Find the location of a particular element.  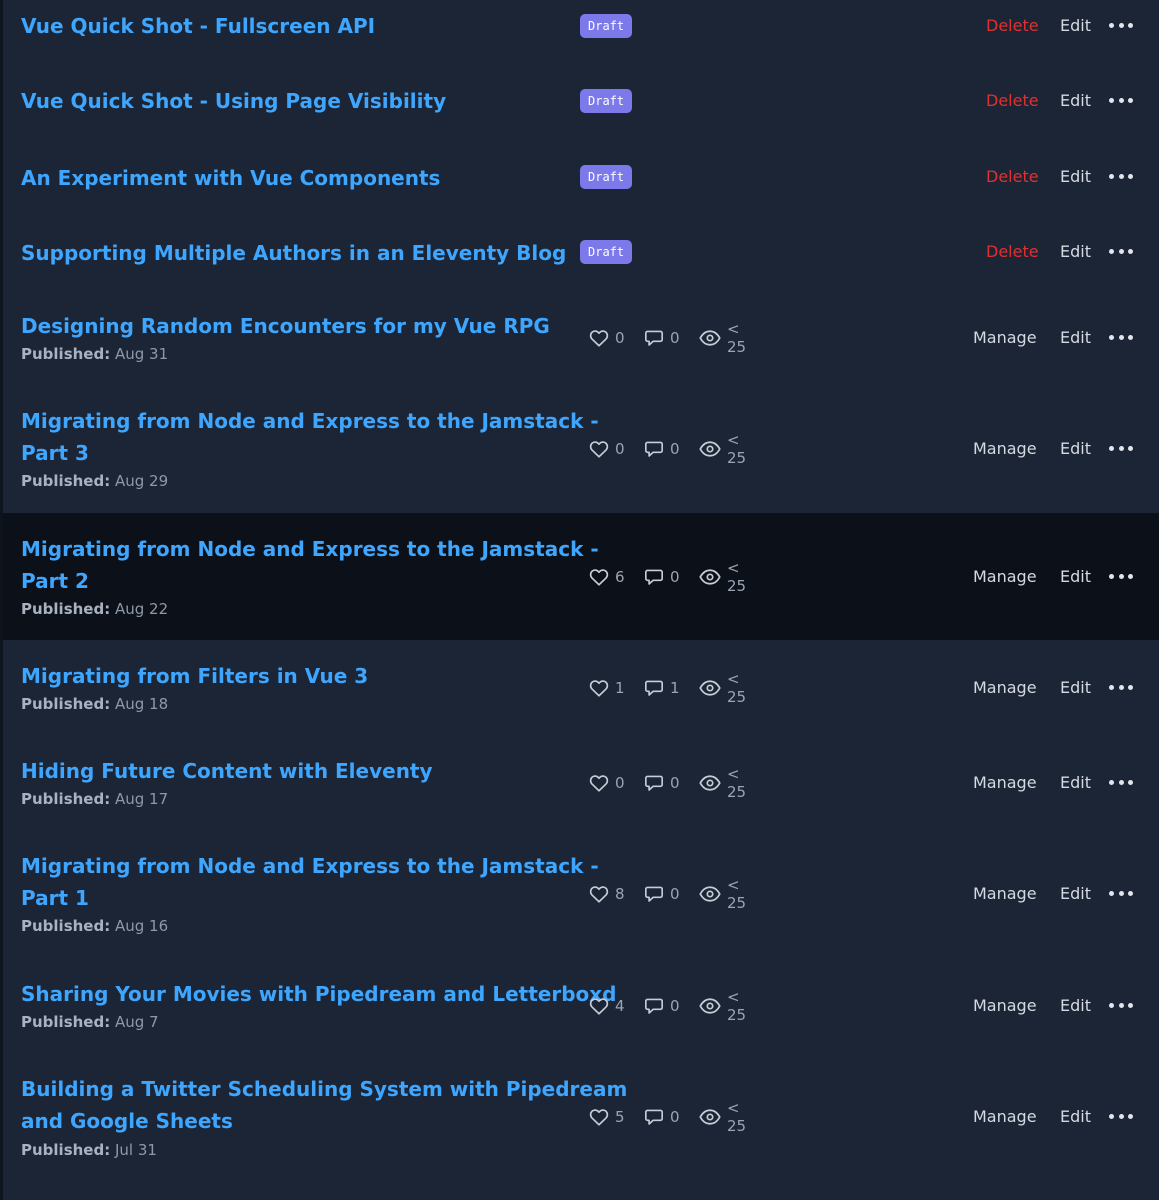

post-title-link: Vue Quick Shot - Fullscreen API is located at coordinates (198, 26).